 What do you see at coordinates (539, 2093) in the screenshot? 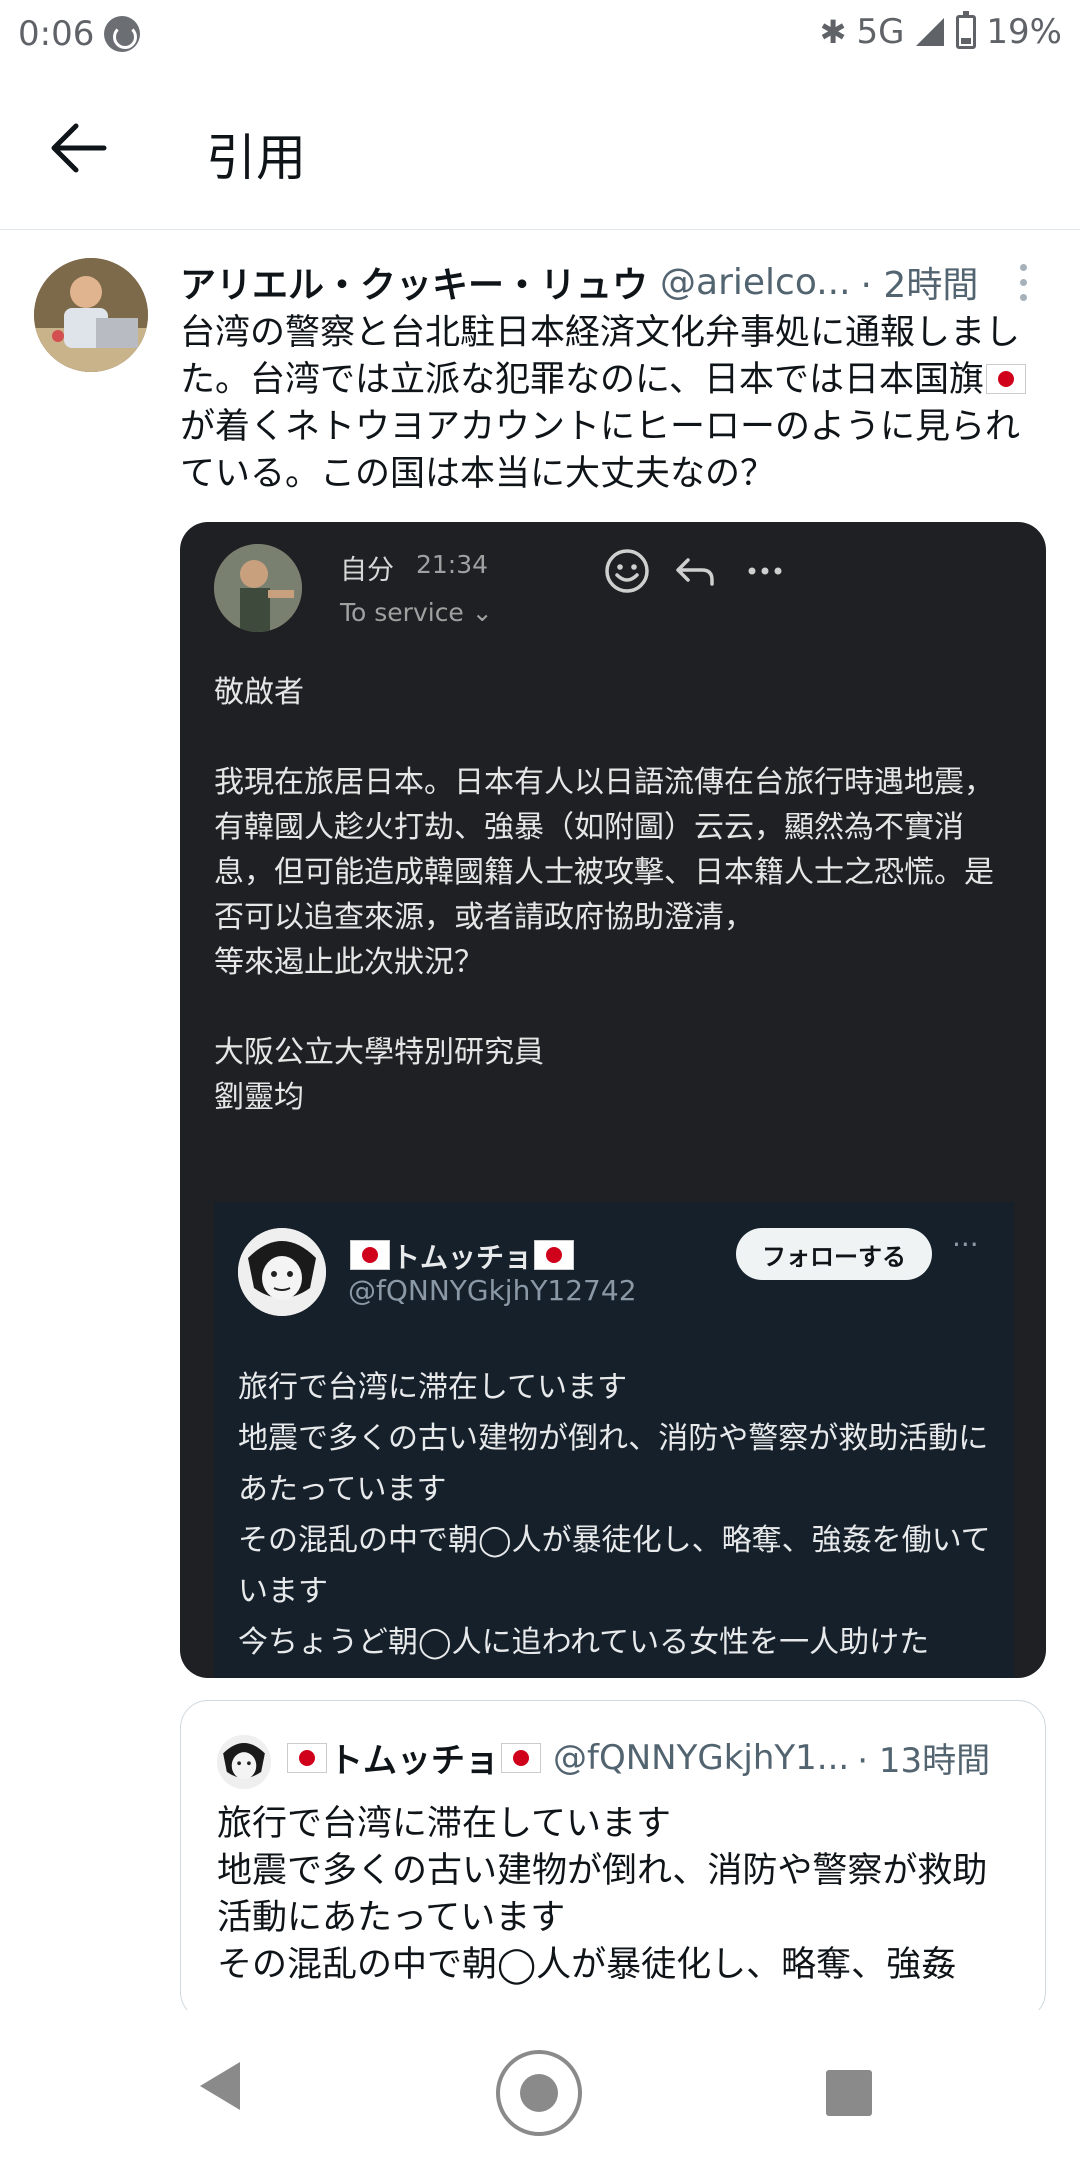
I see `nav-home-icon` at bounding box center [539, 2093].